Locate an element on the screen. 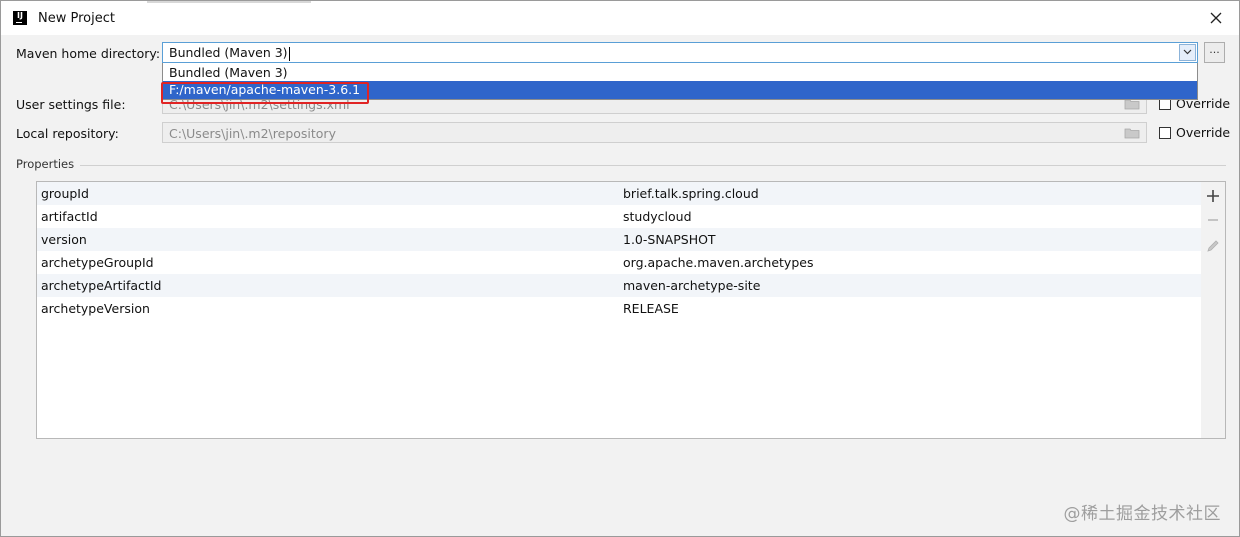  edit-icon is located at coordinates (1213, 246).